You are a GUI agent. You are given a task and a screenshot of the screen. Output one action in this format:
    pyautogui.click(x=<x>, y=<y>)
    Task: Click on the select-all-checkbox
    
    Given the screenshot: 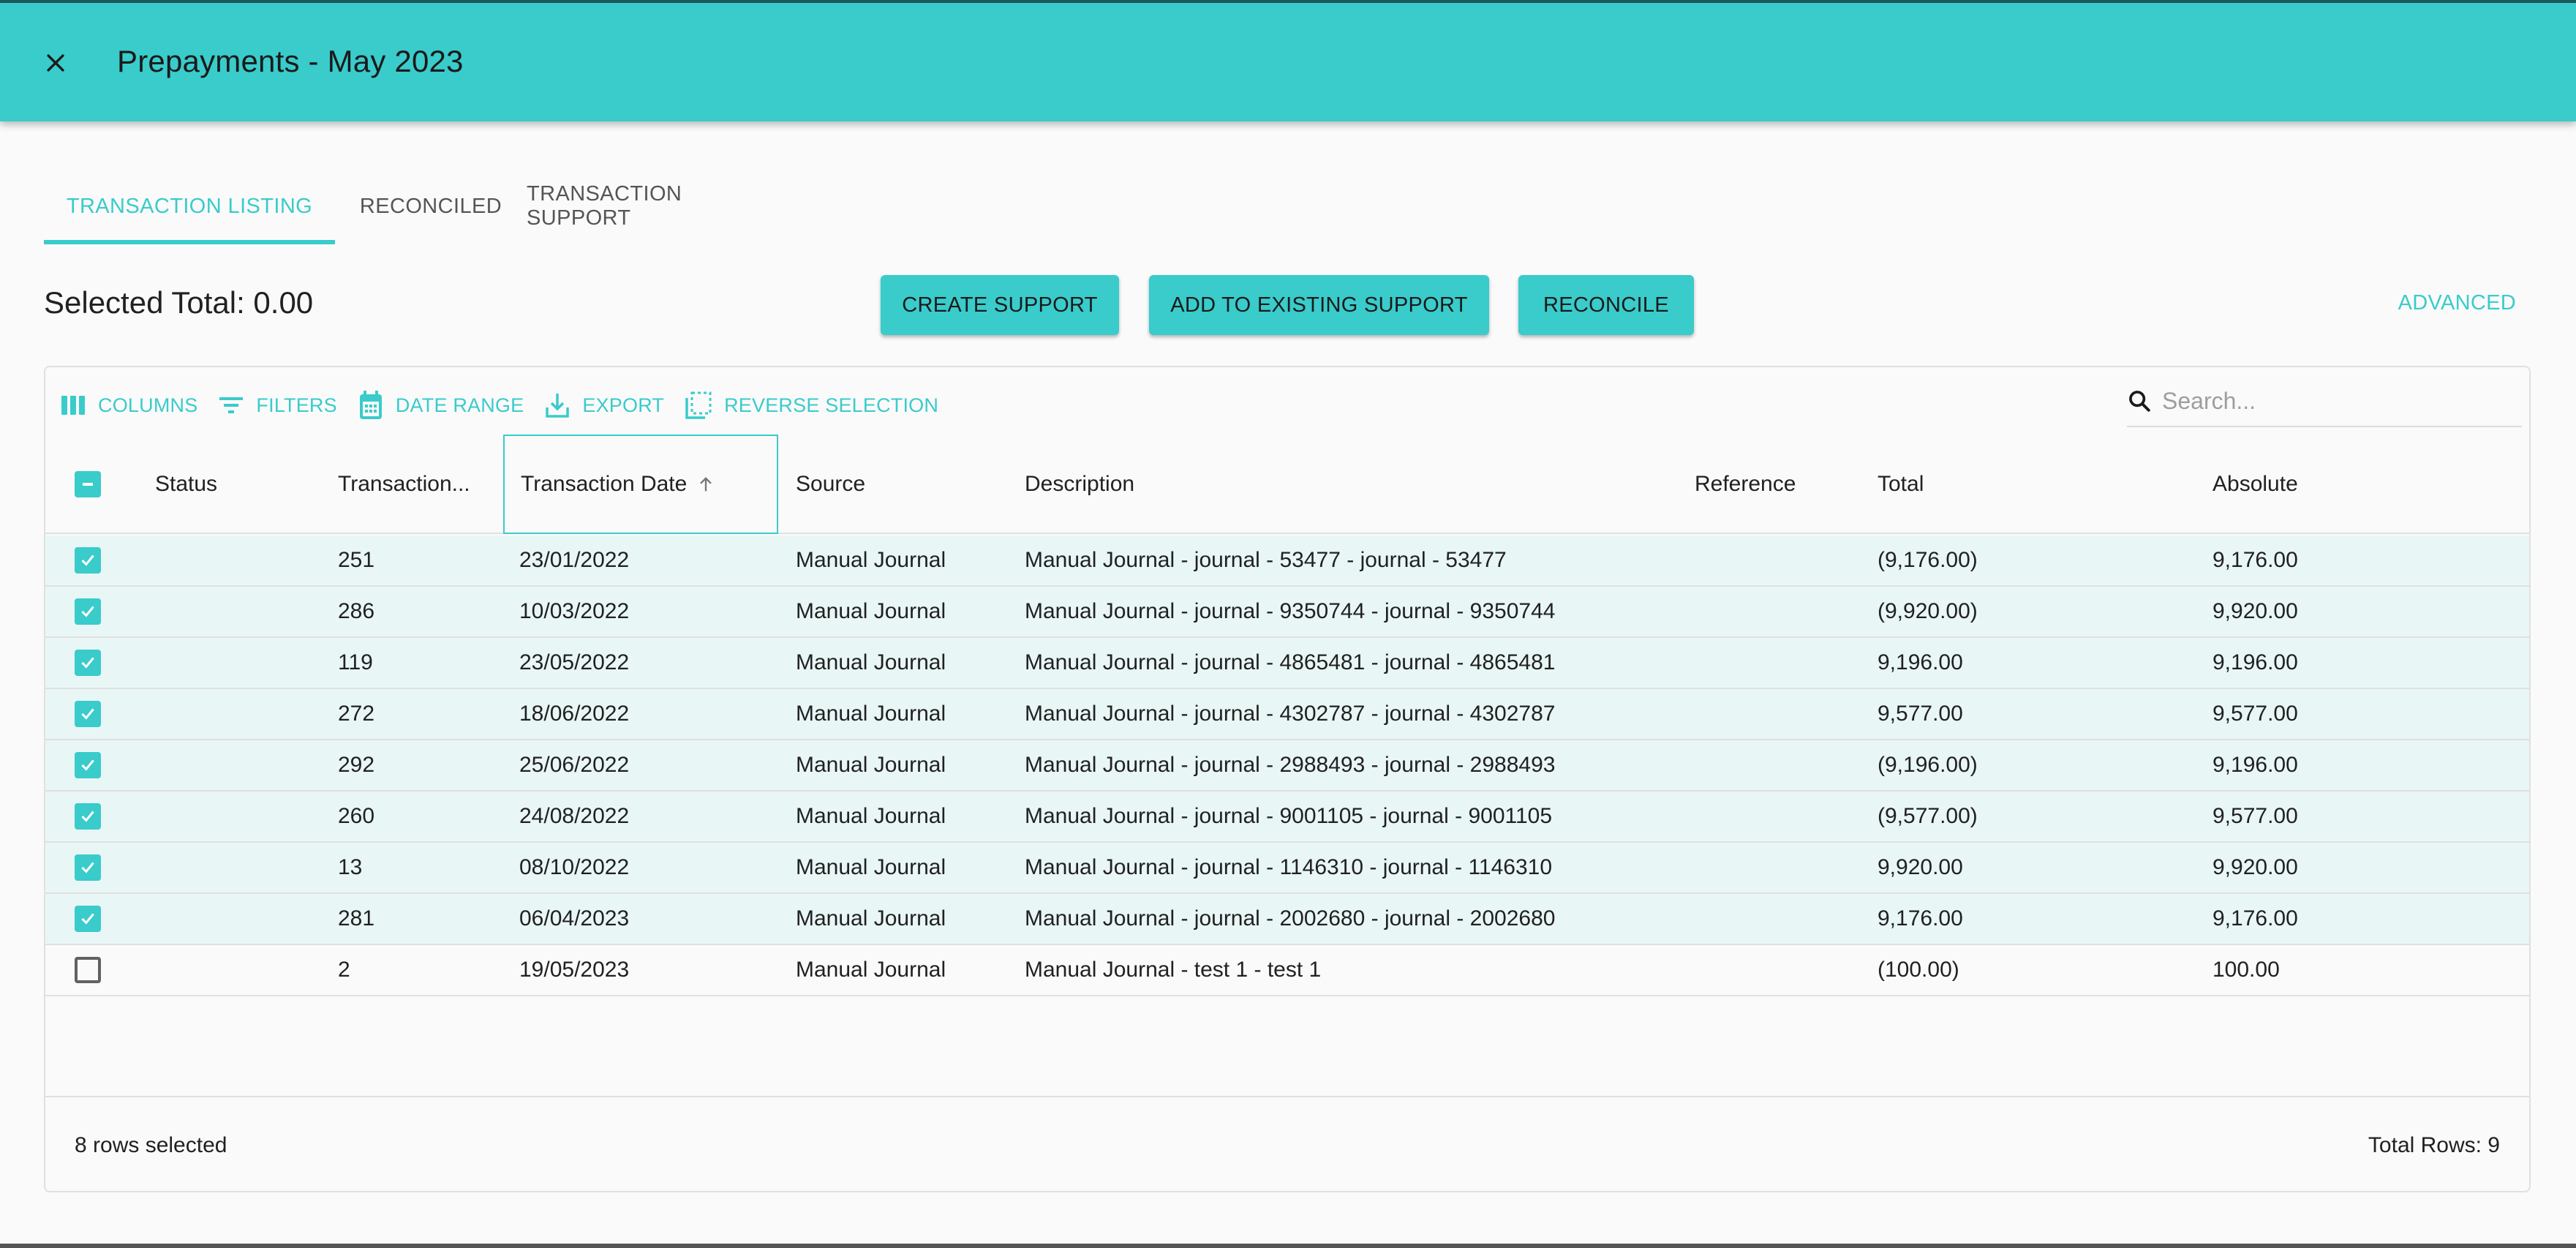 What is the action you would take?
    pyautogui.click(x=88, y=484)
    